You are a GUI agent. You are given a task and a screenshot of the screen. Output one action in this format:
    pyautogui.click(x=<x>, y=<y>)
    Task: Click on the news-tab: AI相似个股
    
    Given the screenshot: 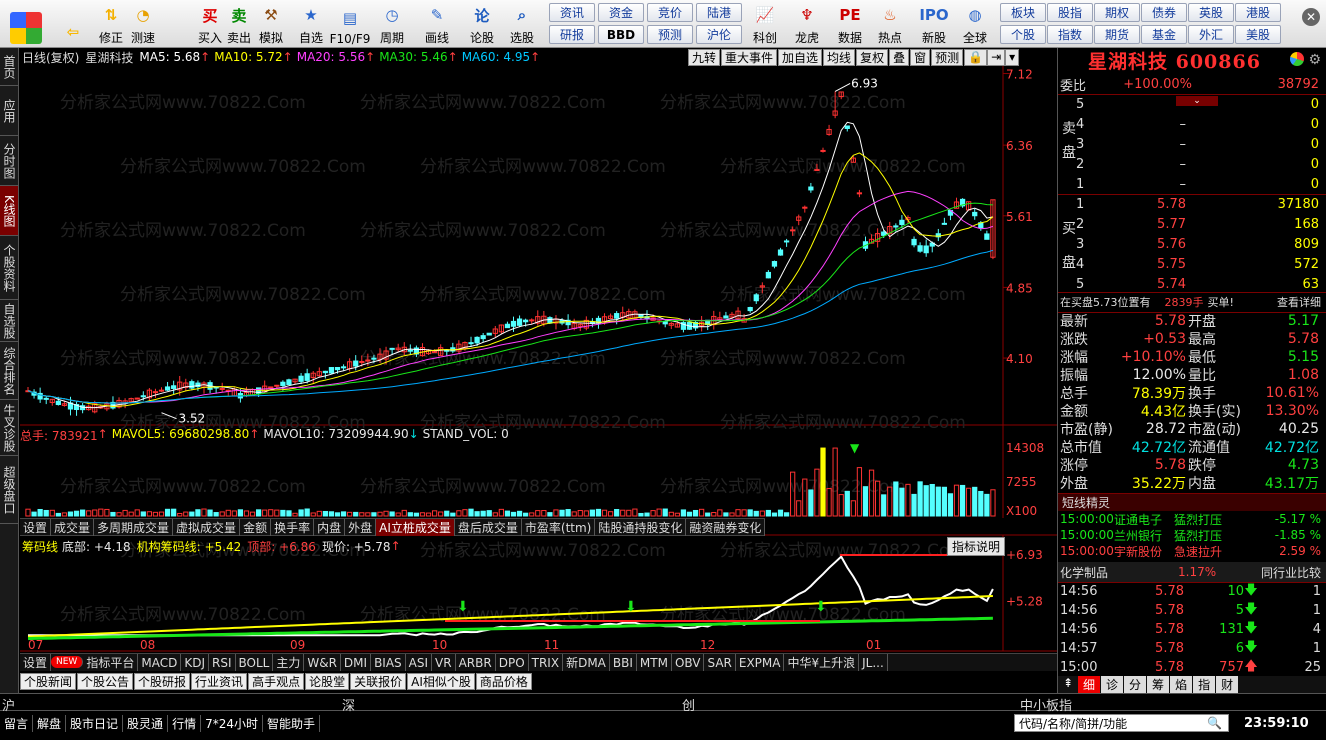 What is the action you would take?
    pyautogui.click(x=441, y=681)
    